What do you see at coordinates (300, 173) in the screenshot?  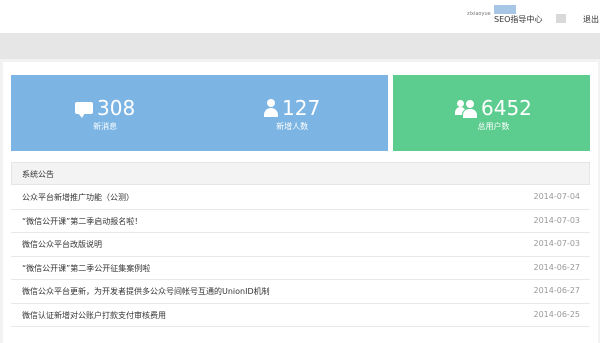 I see `announcements-header: 系统公告` at bounding box center [300, 173].